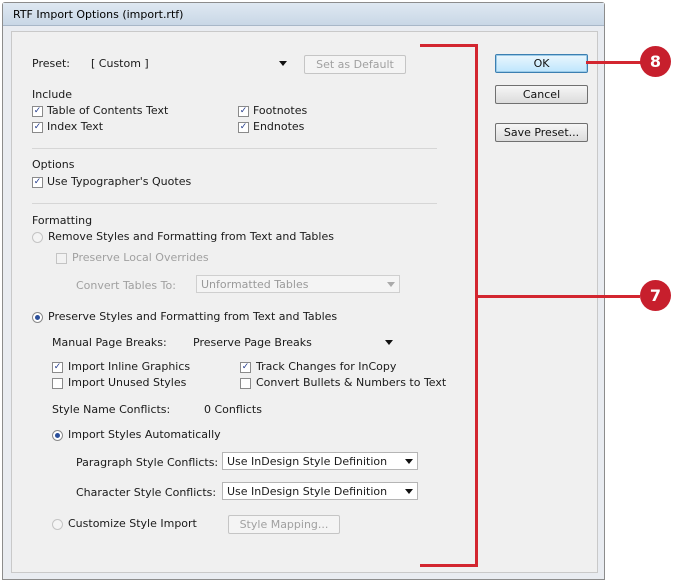 Image resolution: width=693 pixels, height=584 pixels. What do you see at coordinates (111, 409) in the screenshot?
I see `style-name-conflicts-label: Style Name Conflicts:` at bounding box center [111, 409].